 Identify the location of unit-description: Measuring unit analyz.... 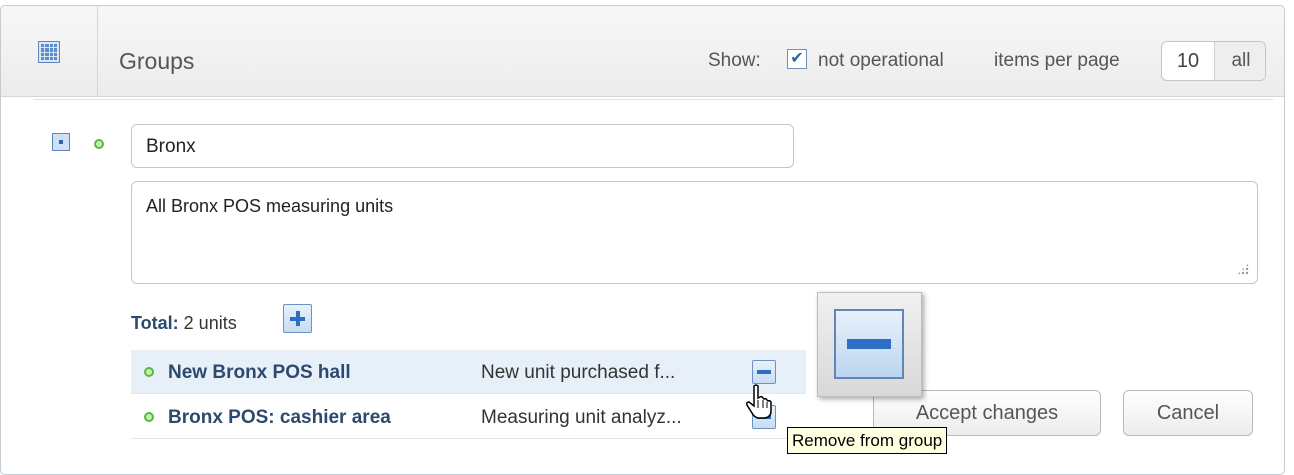
(581, 417).